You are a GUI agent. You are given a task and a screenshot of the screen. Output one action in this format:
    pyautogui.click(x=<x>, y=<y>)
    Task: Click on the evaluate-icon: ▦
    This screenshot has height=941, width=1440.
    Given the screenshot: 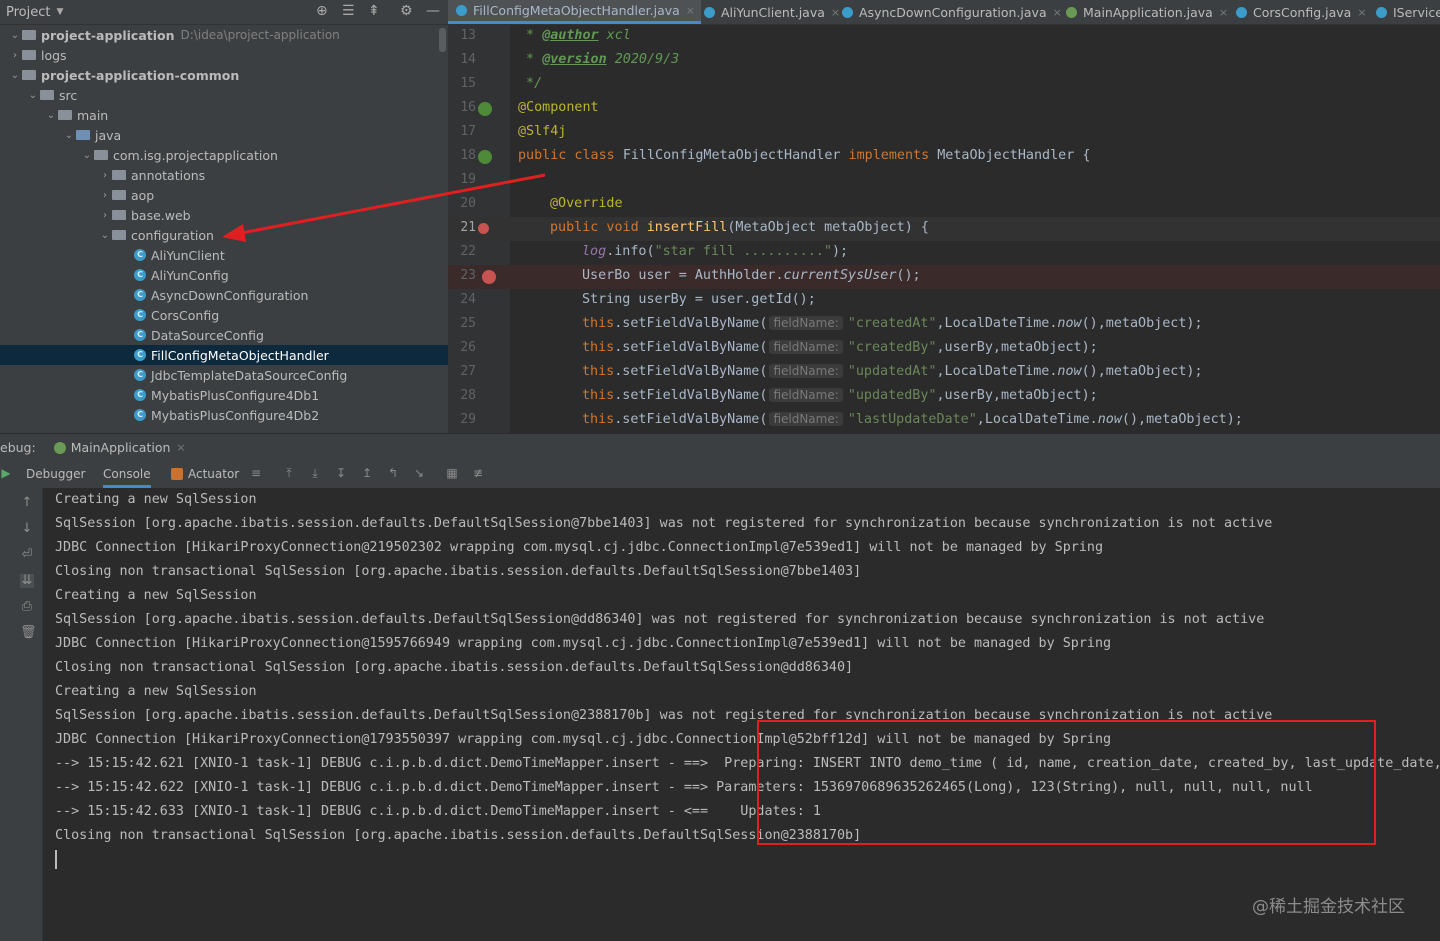 What is the action you would take?
    pyautogui.click(x=452, y=473)
    